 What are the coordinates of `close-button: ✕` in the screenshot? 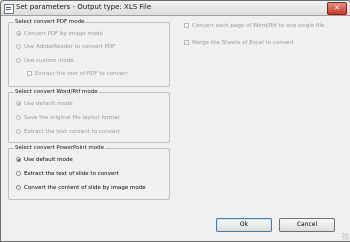 It's located at (337, 8).